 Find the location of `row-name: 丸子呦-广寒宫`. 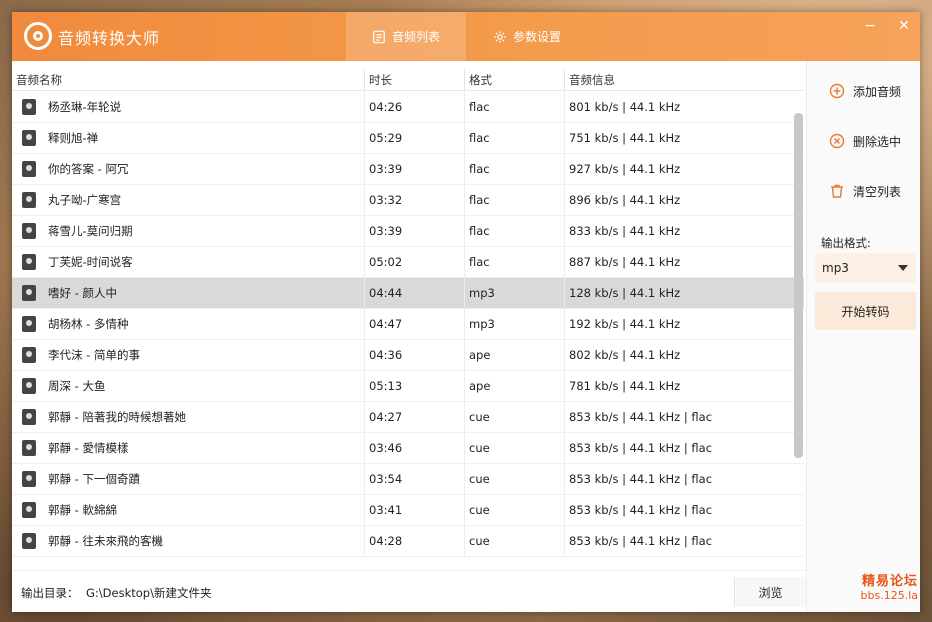

row-name: 丸子呦-广寒宫 is located at coordinates (85, 200).